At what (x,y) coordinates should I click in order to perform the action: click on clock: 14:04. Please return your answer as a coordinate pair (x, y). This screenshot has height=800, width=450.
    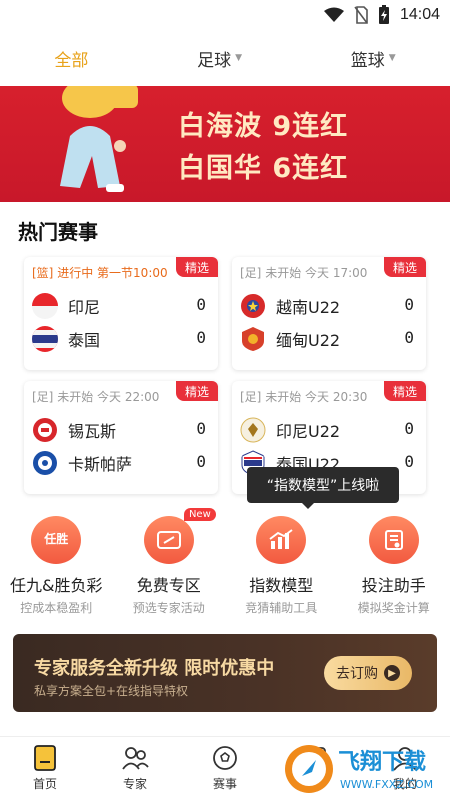
    Looking at the image, I should click on (419, 14).